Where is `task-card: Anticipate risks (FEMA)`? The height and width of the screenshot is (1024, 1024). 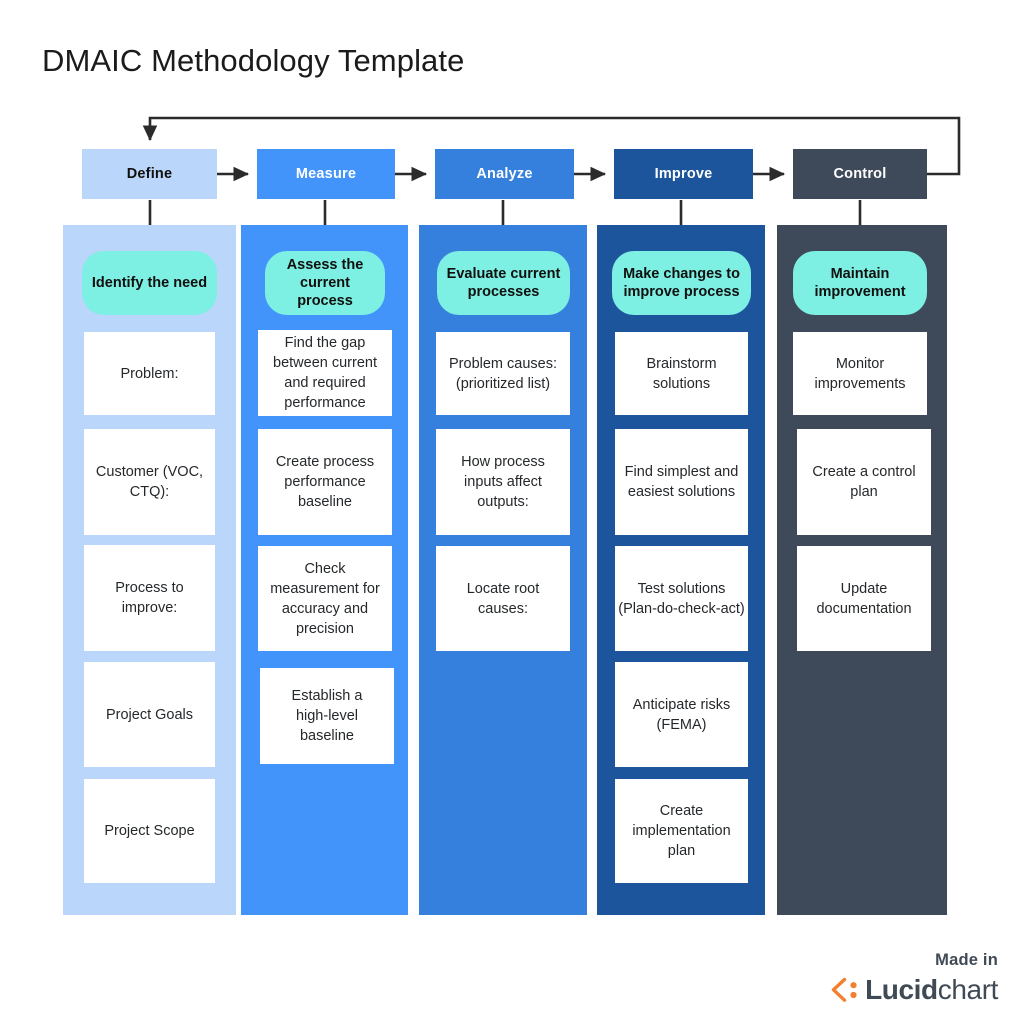 task-card: Anticipate risks (FEMA) is located at coordinates (681, 714).